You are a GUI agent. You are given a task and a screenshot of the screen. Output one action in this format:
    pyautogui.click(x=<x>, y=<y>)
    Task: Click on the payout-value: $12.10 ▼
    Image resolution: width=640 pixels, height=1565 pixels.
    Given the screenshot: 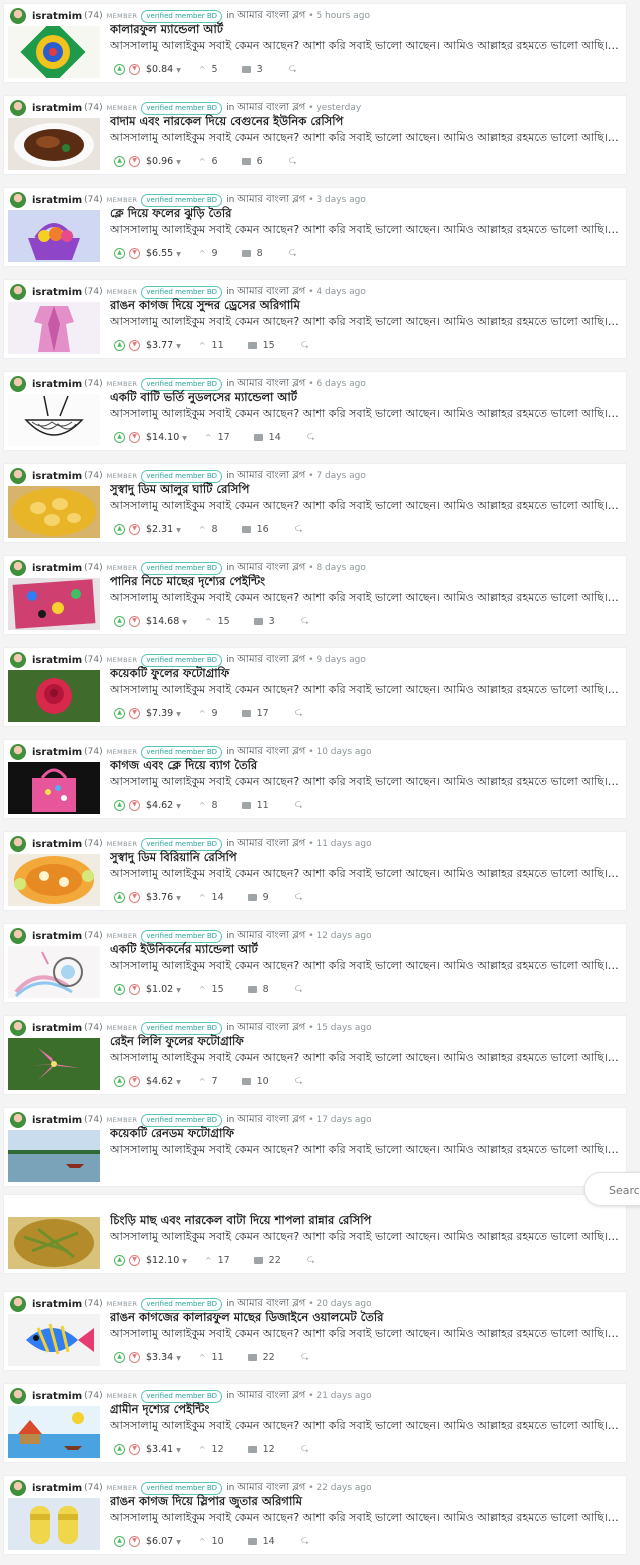 What is the action you would take?
    pyautogui.click(x=166, y=1260)
    